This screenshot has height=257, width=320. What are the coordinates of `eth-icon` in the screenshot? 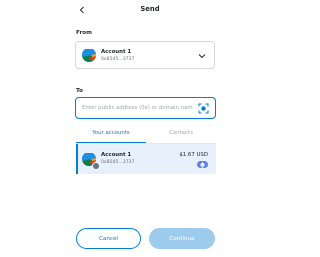 It's located at (202, 164).